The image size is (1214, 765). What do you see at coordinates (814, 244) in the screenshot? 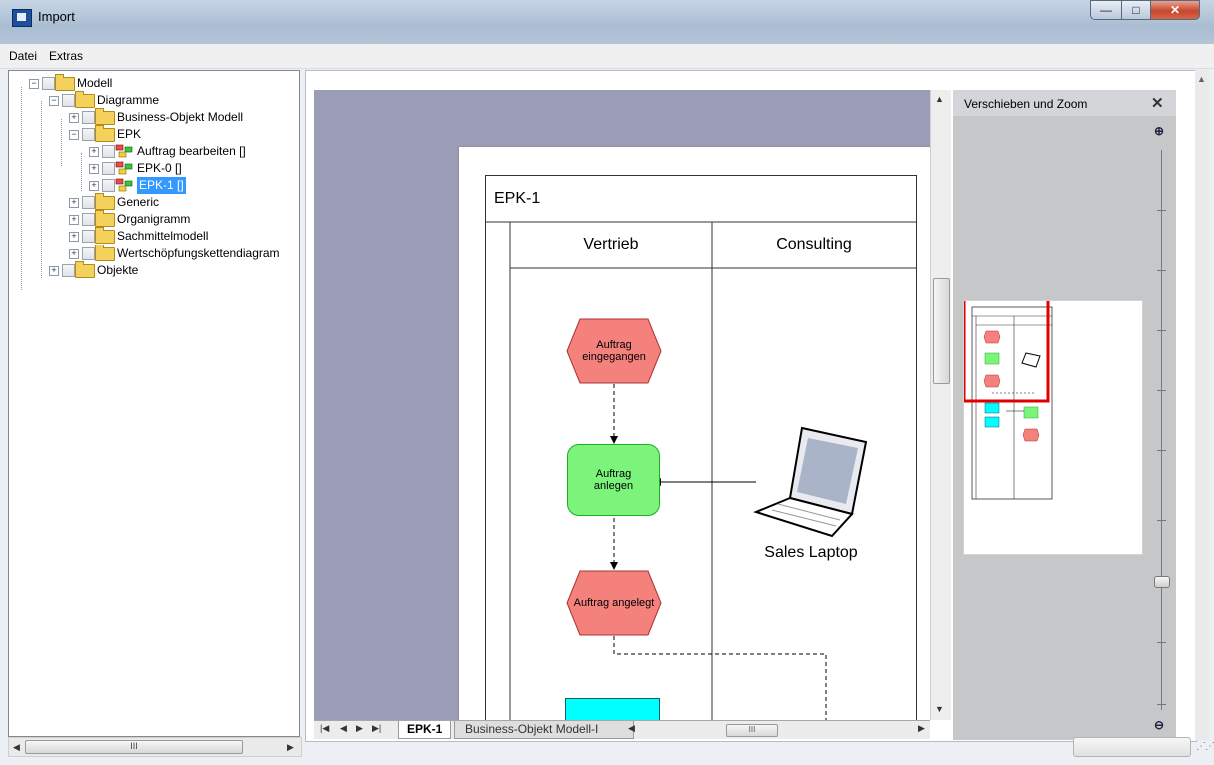
I see `lane-consulting: Consulting` at bounding box center [814, 244].